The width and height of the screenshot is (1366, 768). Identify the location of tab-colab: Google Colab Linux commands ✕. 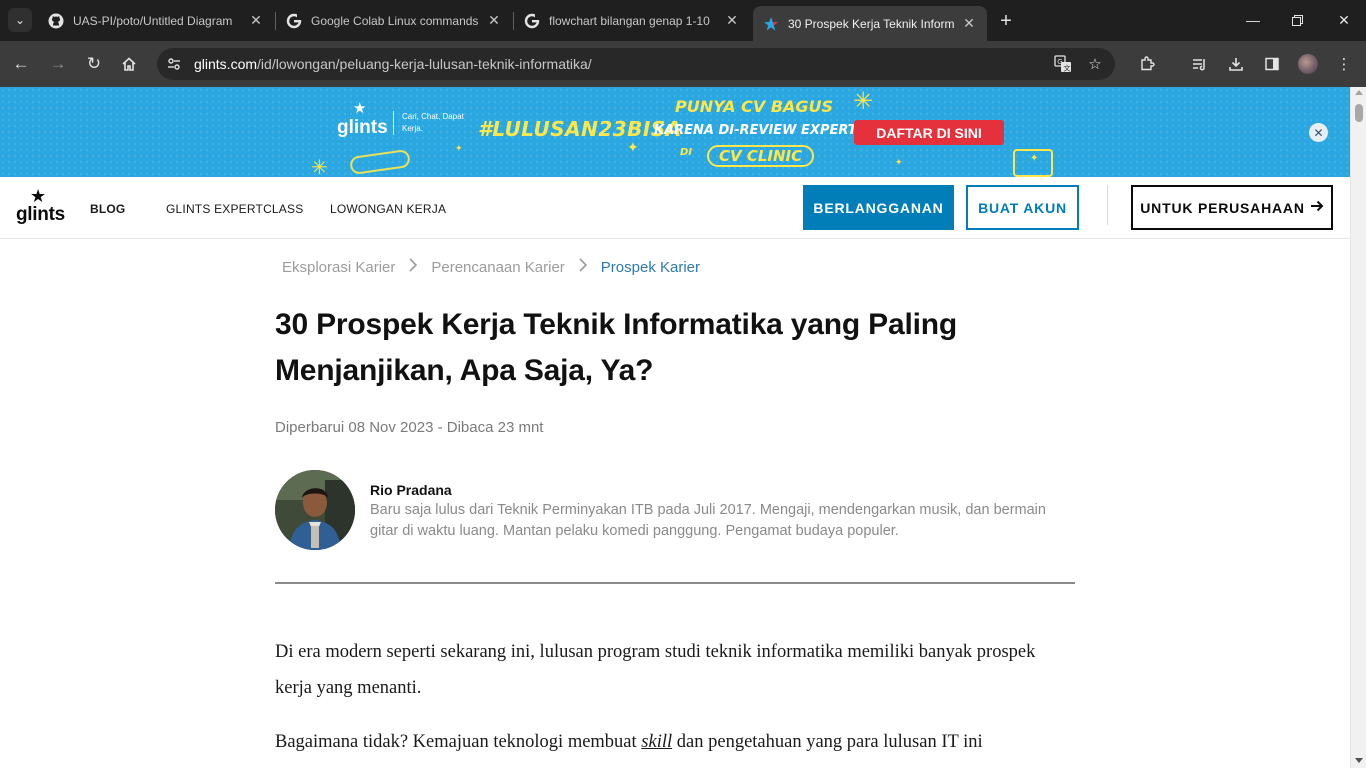
(394, 20).